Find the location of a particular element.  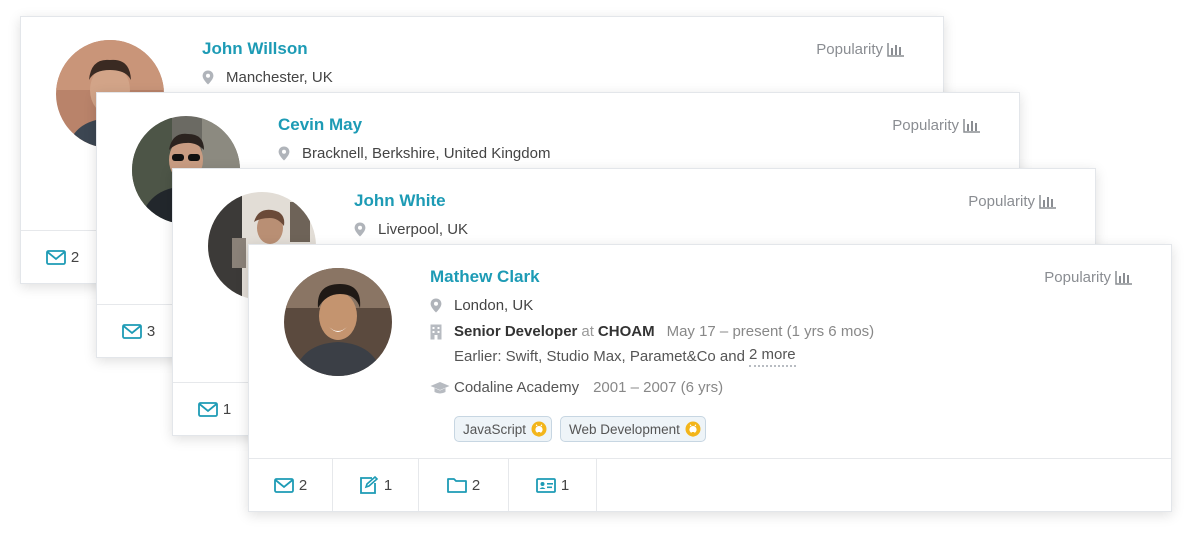

school-name: Codaline Academy is located at coordinates (517, 387).